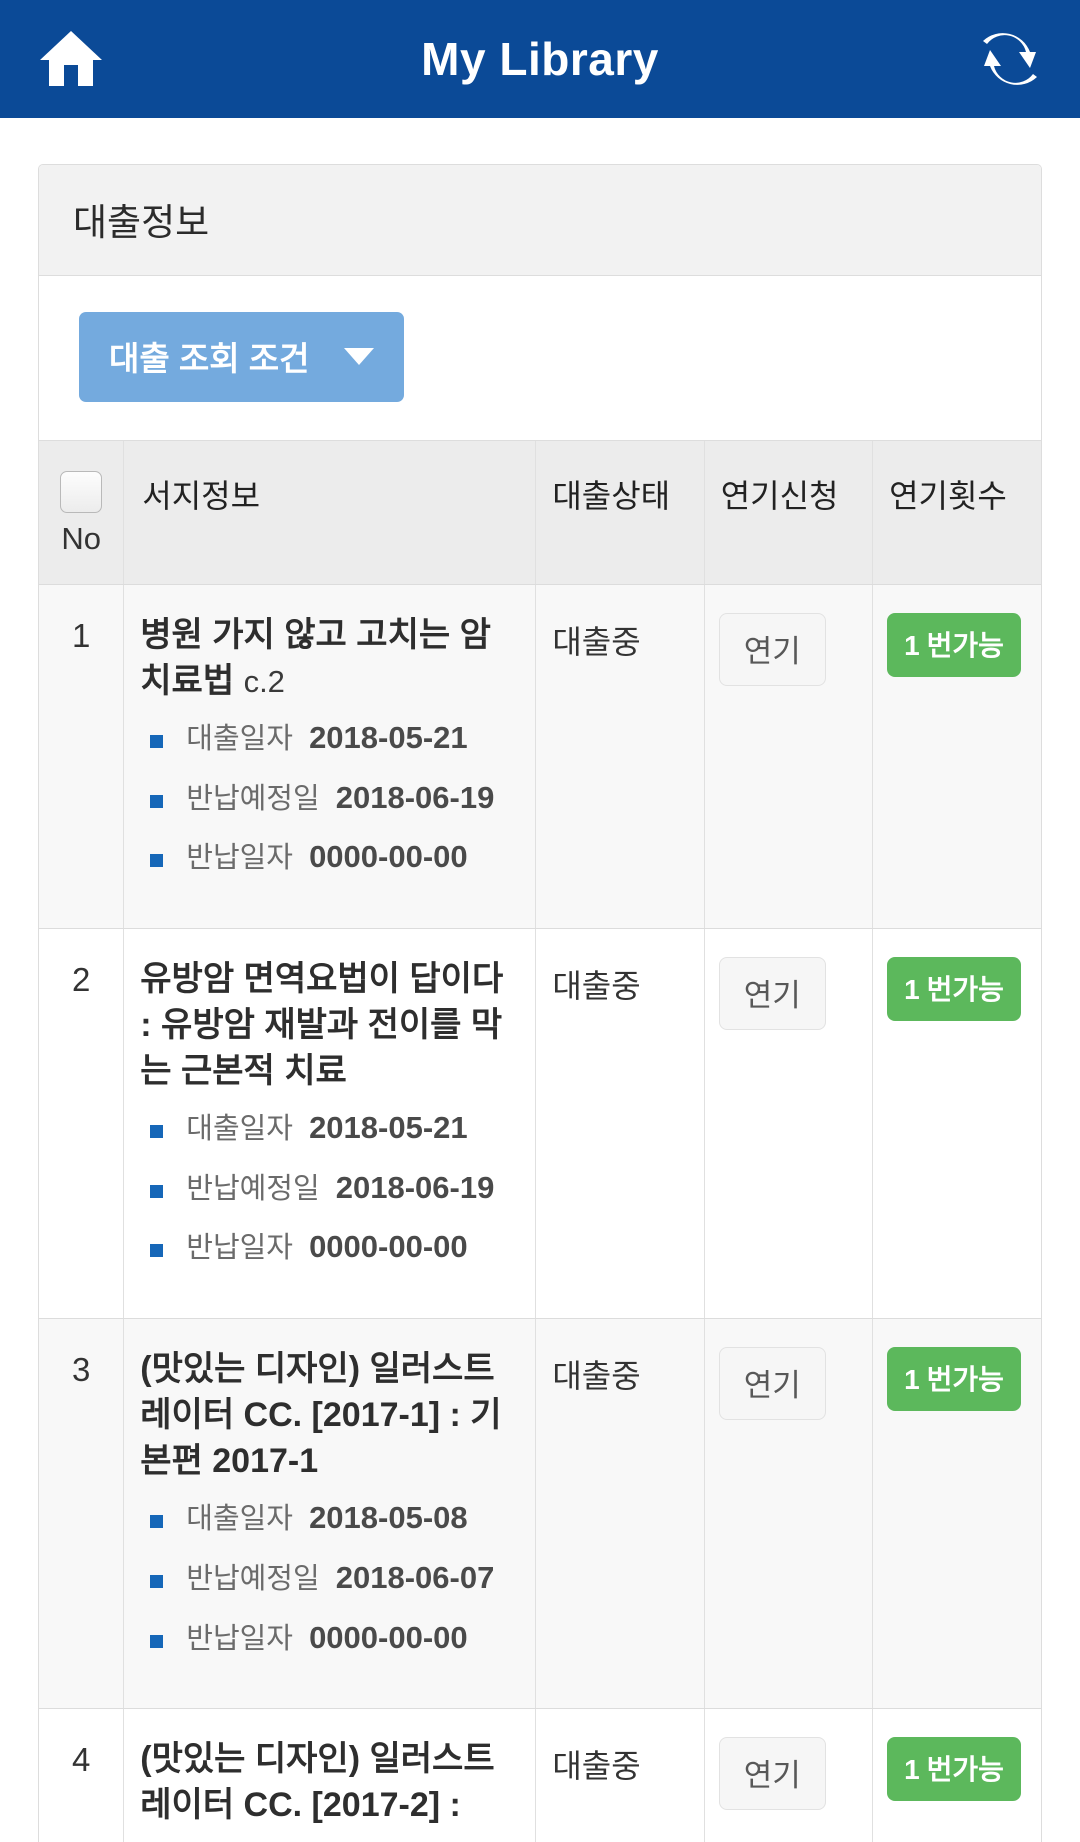 This screenshot has height=1842, width=1080. I want to click on filter-area: 대출 조회 조건, so click(540, 358).